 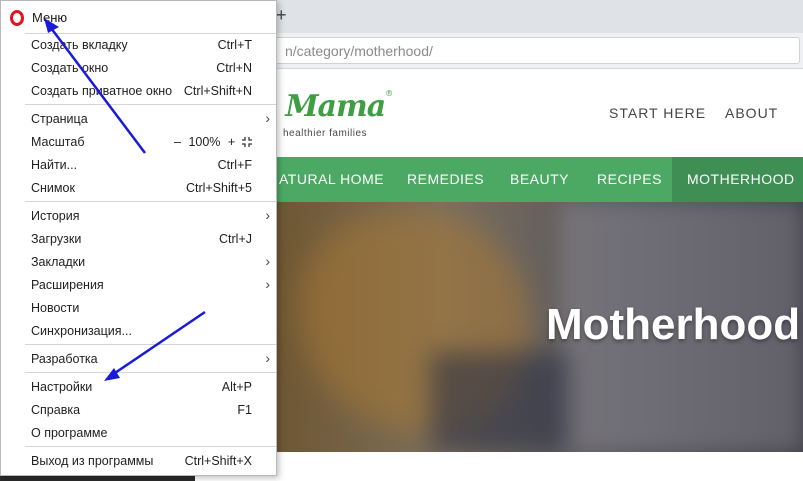 What do you see at coordinates (235, 239) in the screenshot?
I see `menu-item-shortcut: Ctrl+J` at bounding box center [235, 239].